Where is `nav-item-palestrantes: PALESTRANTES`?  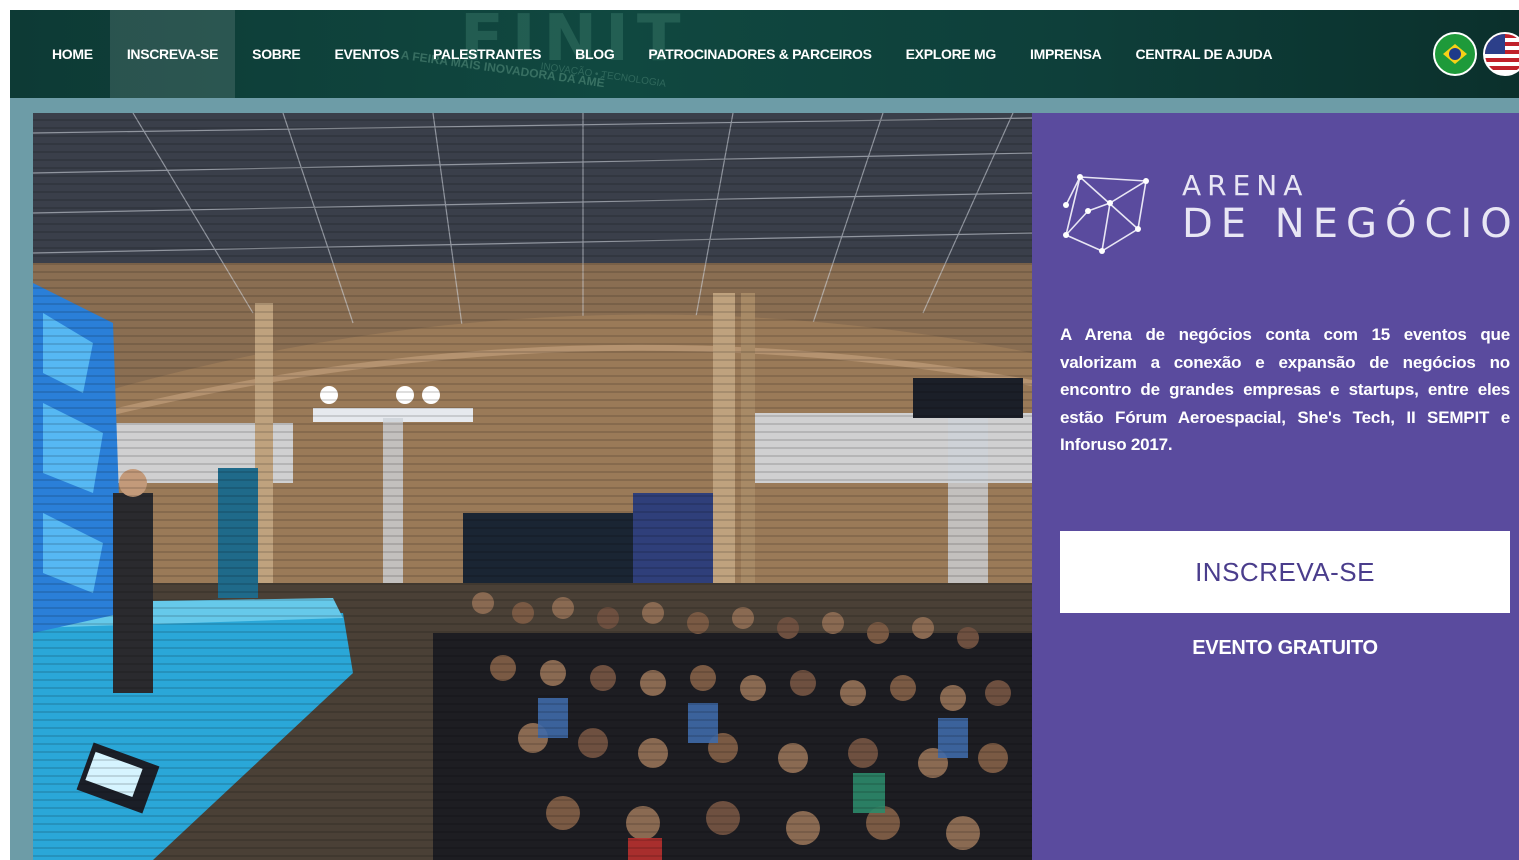 nav-item-palestrantes: PALESTRANTES is located at coordinates (487, 54).